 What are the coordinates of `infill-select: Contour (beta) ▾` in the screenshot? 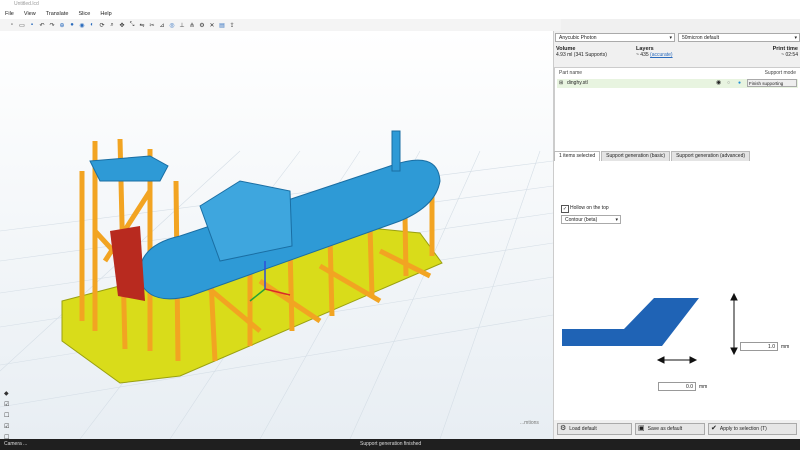 It's located at (591, 219).